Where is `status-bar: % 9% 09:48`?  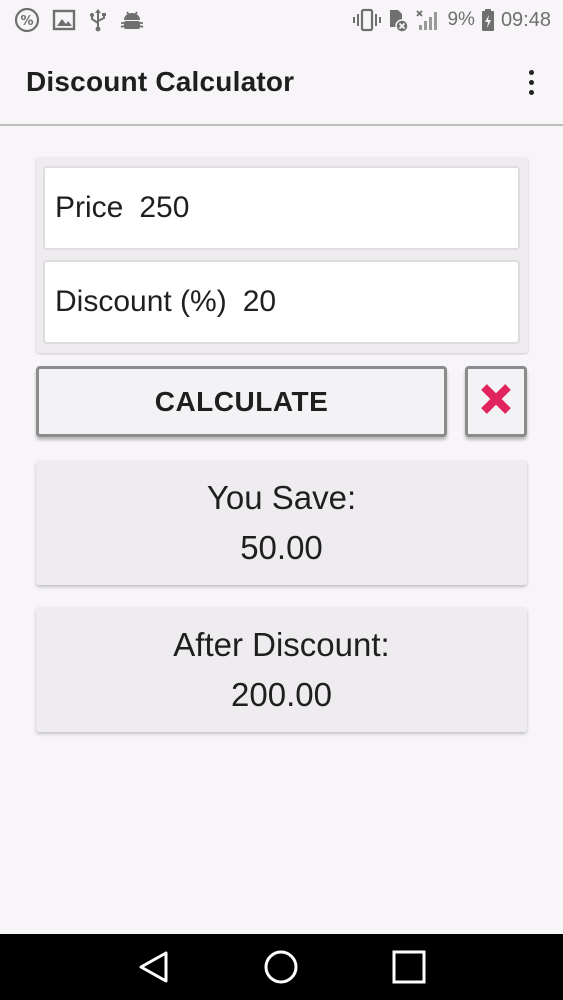 status-bar: % 9% 09:48 is located at coordinates (281, 20).